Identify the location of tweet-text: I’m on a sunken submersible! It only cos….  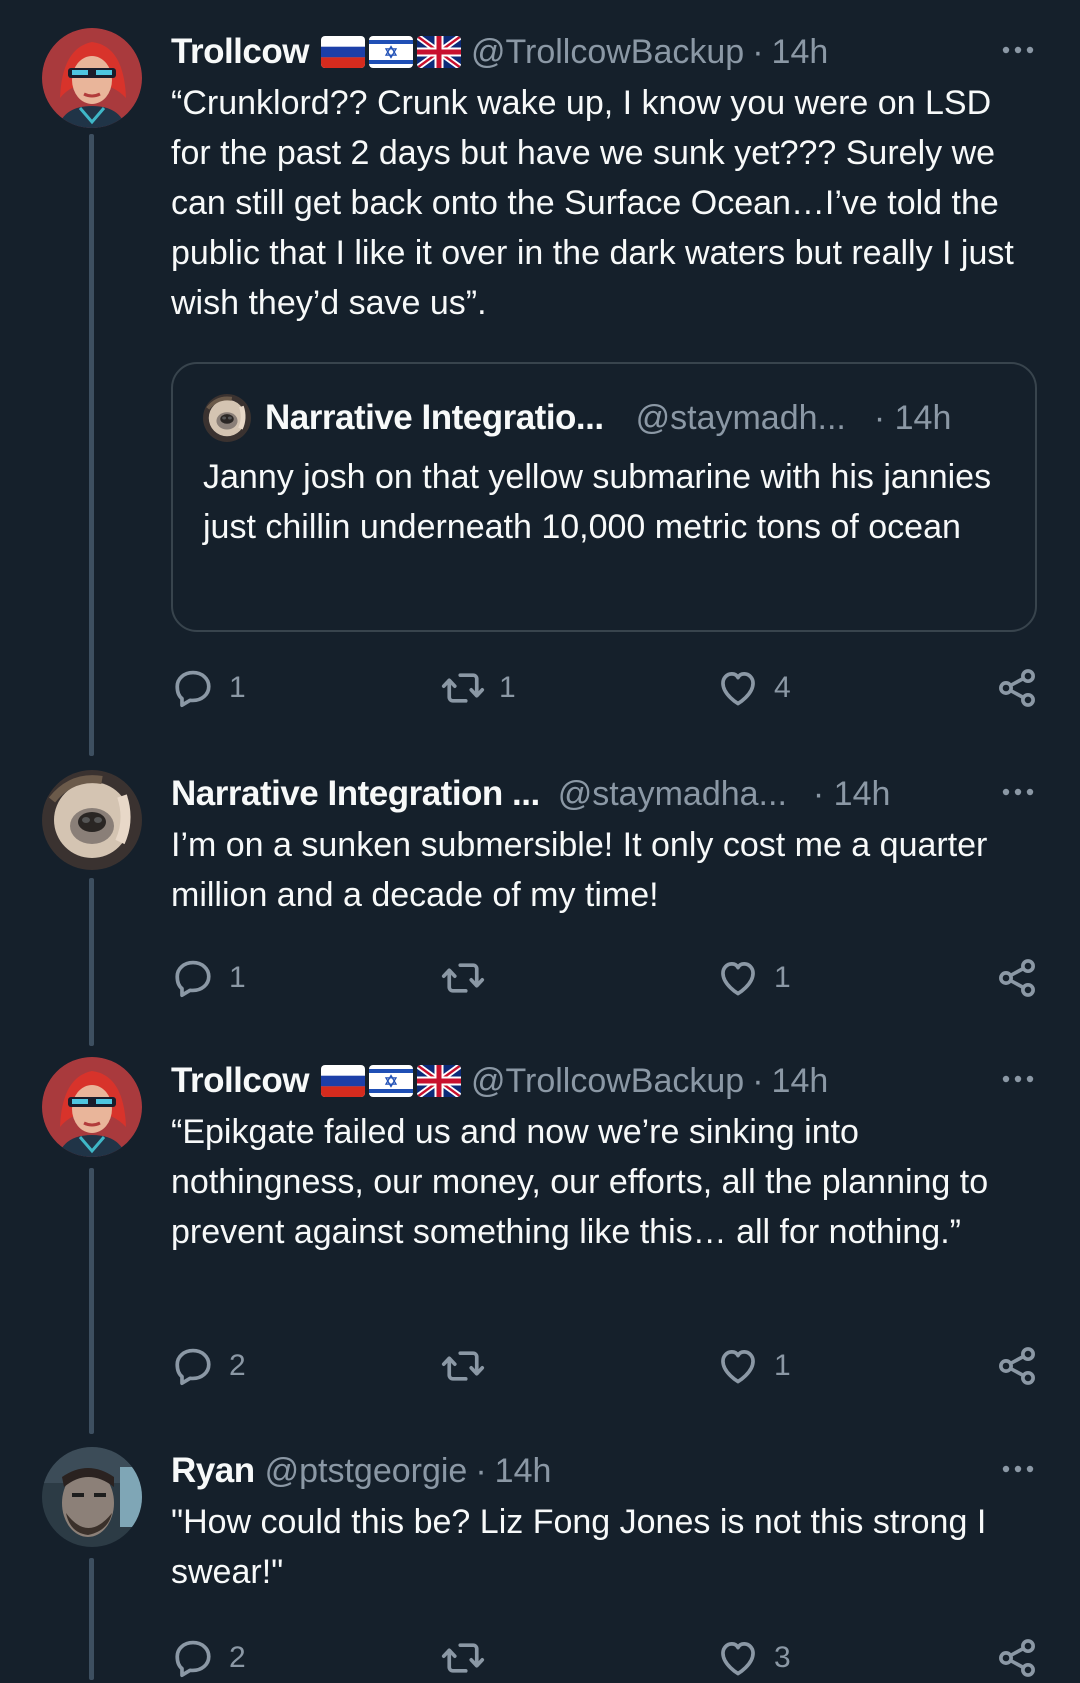
(579, 870).